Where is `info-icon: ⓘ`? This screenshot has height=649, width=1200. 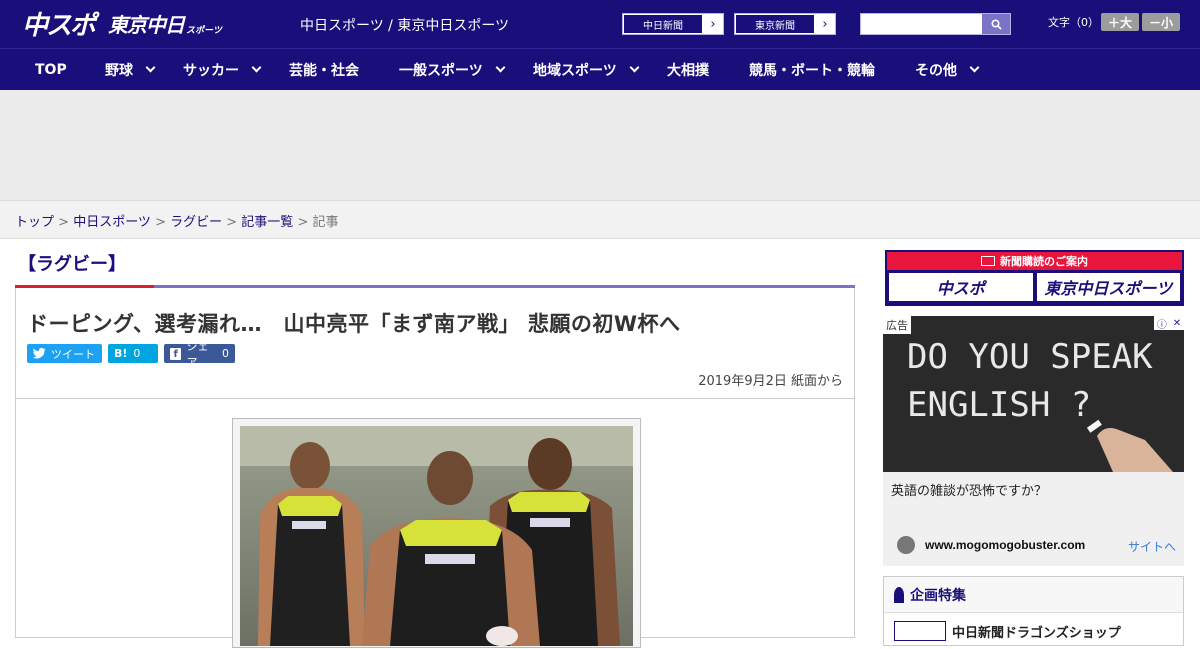 info-icon: ⓘ is located at coordinates (1162, 323).